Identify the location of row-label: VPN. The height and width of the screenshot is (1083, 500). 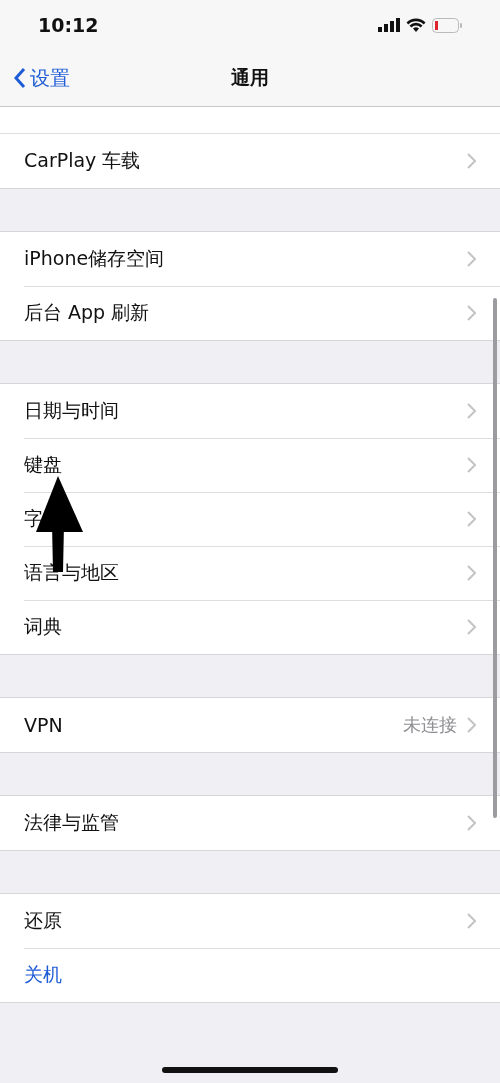
(44, 725).